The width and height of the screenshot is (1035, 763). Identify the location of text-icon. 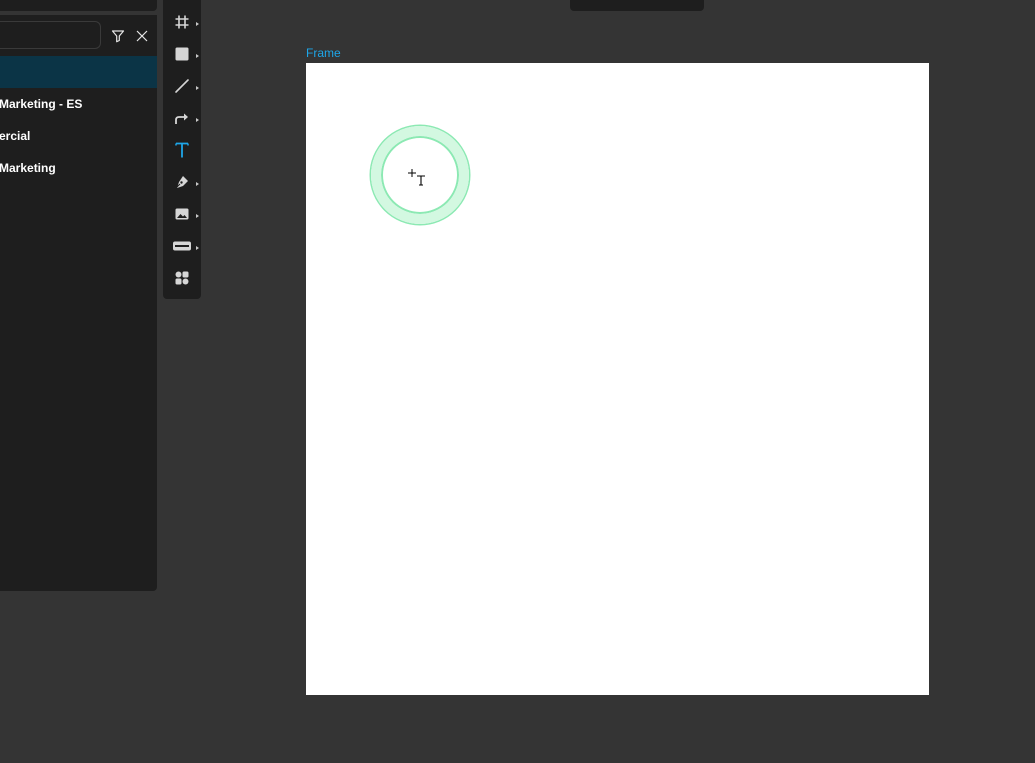
(182, 152).